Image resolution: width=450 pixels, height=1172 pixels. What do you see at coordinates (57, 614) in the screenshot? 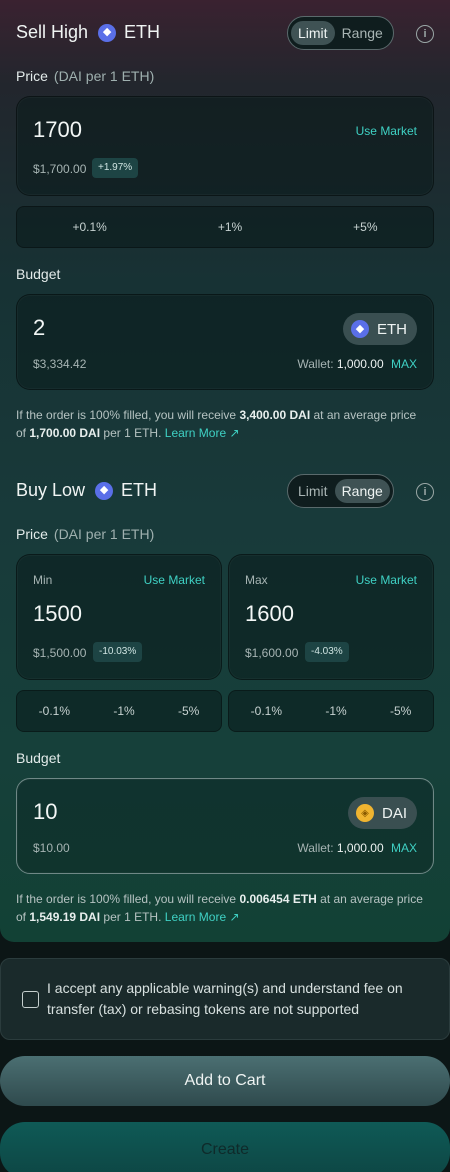
I see `min-price-input: 1500` at bounding box center [57, 614].